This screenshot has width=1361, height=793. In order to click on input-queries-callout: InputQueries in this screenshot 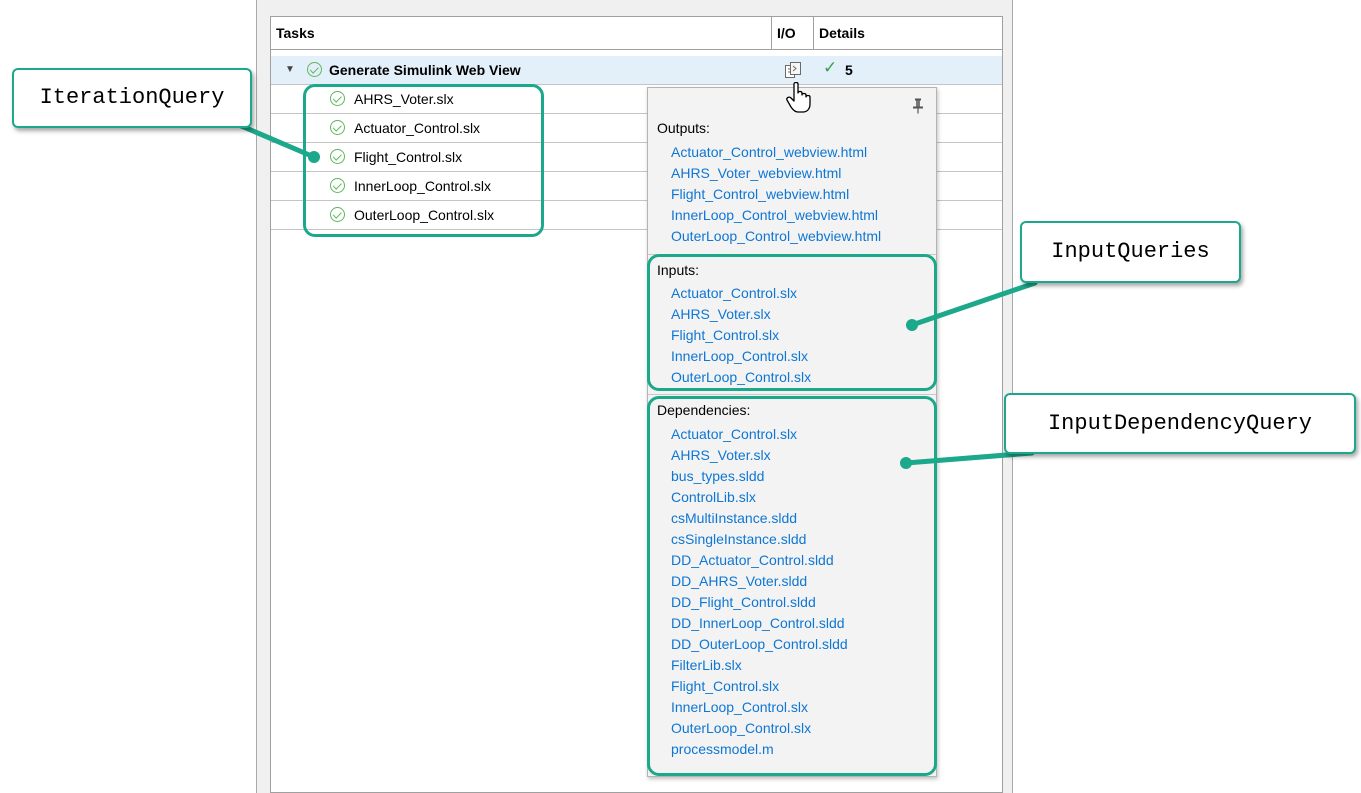, I will do `click(1130, 252)`.